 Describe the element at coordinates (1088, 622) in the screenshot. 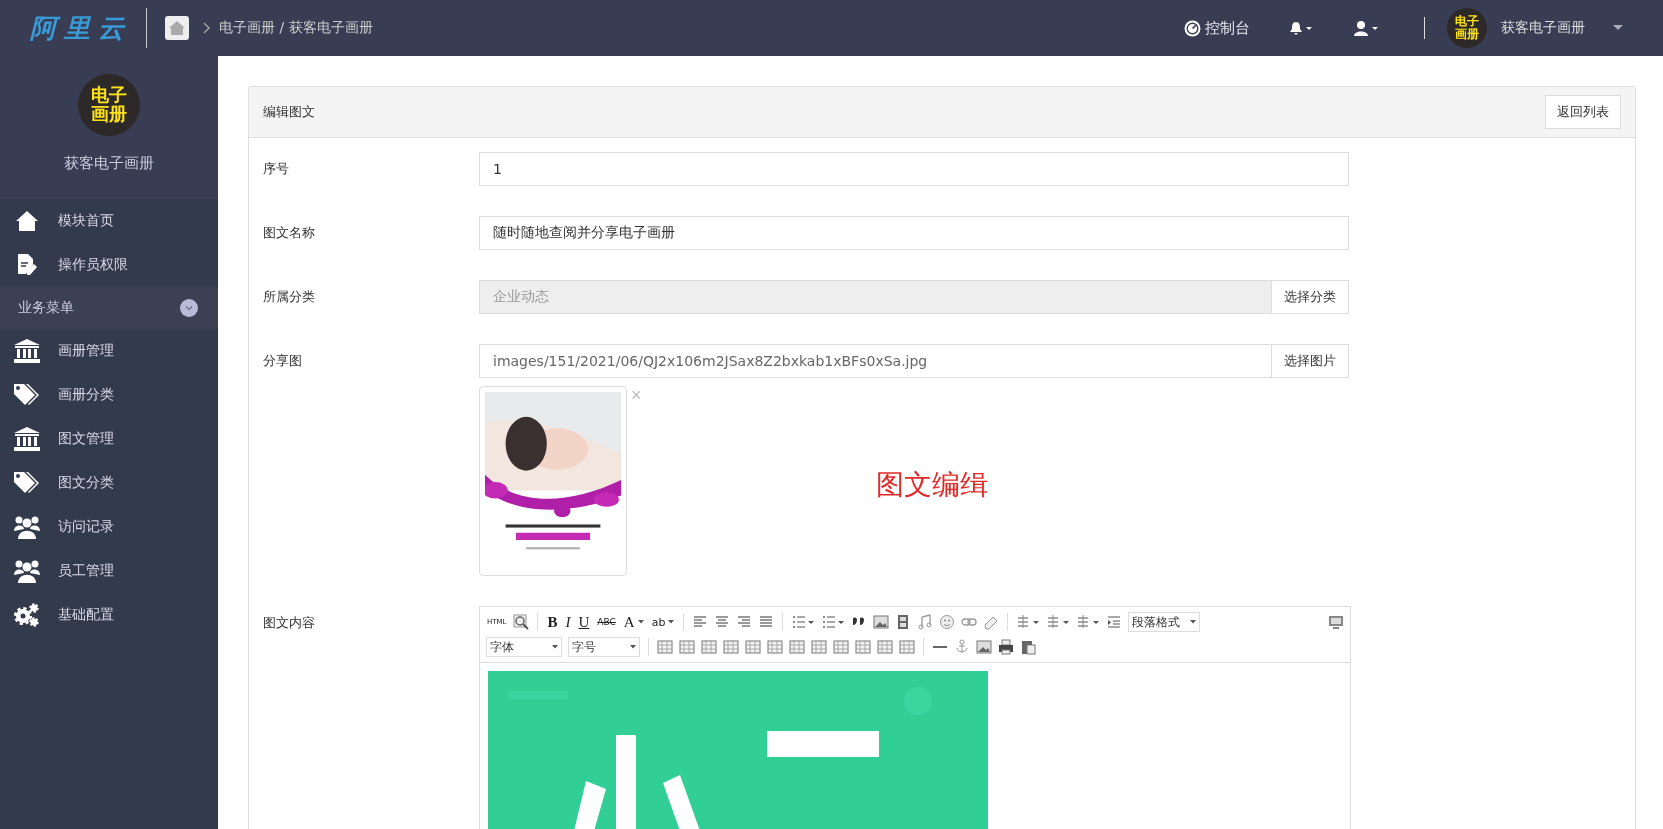

I see `line-height-icon` at that location.